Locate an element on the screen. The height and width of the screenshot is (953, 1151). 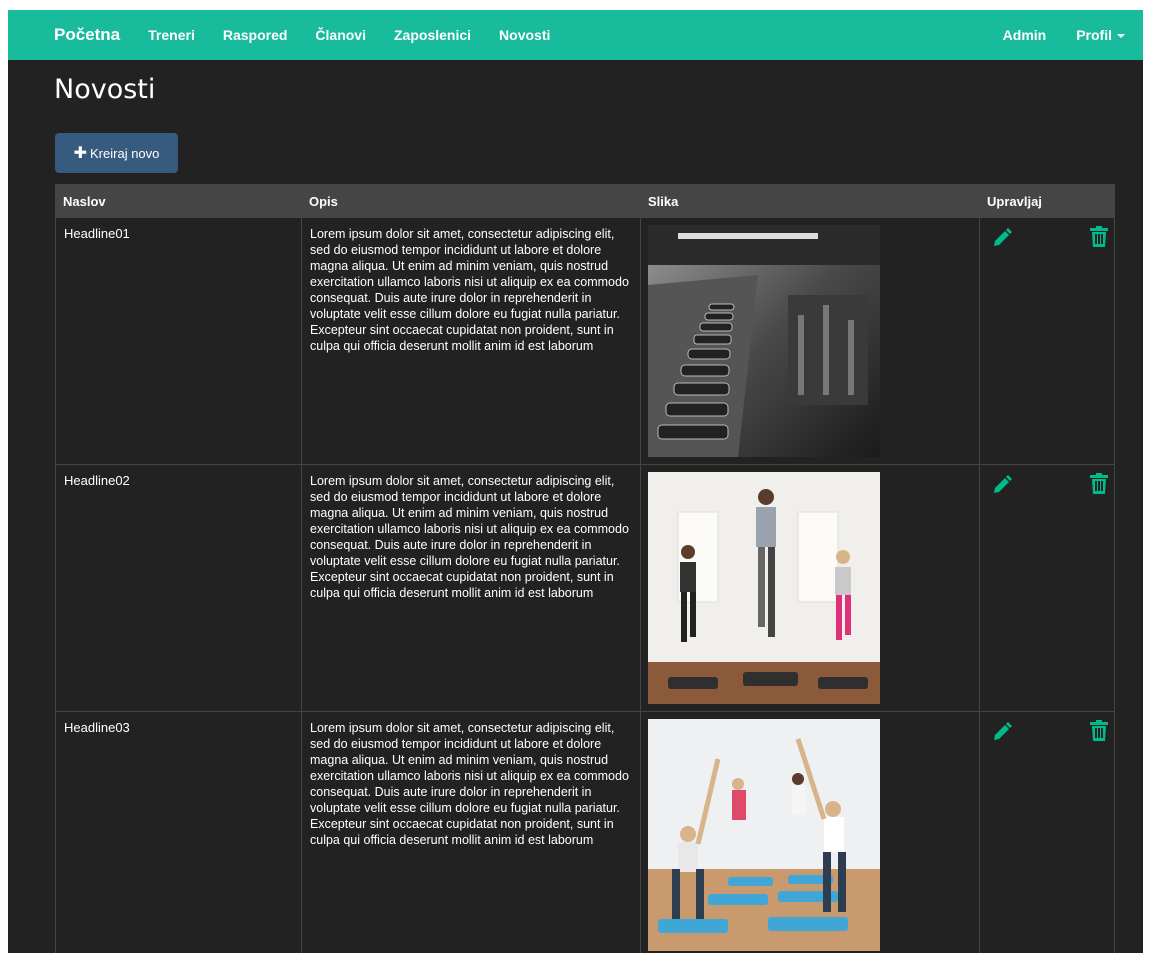
create-new-button: ✚ Kreiraj novo is located at coordinates (116, 153).